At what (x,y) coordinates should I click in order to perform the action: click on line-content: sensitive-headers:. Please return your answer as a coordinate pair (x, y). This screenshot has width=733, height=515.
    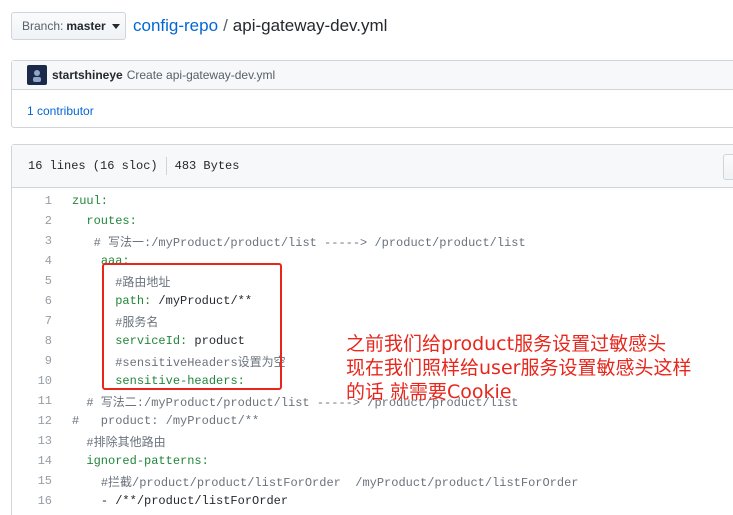
    Looking at the image, I should click on (148, 381).